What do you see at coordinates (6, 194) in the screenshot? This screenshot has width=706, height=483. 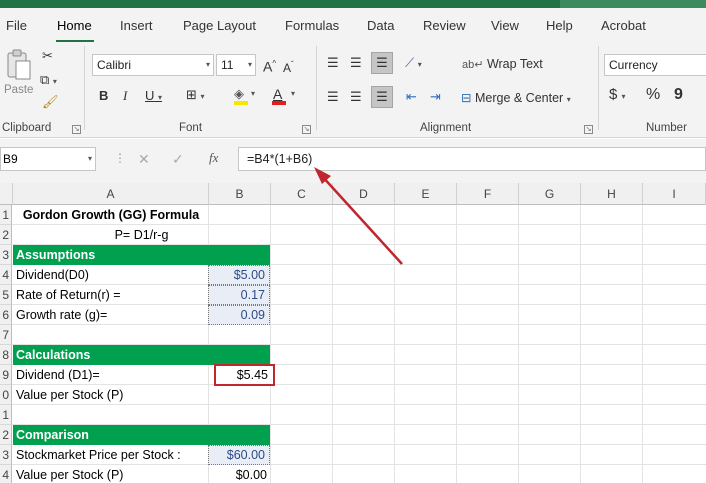 I see `select-all-corner` at bounding box center [6, 194].